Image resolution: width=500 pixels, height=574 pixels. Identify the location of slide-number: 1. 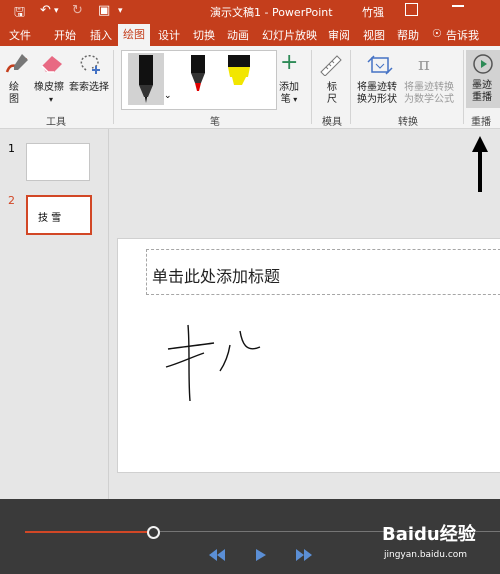
(11, 148).